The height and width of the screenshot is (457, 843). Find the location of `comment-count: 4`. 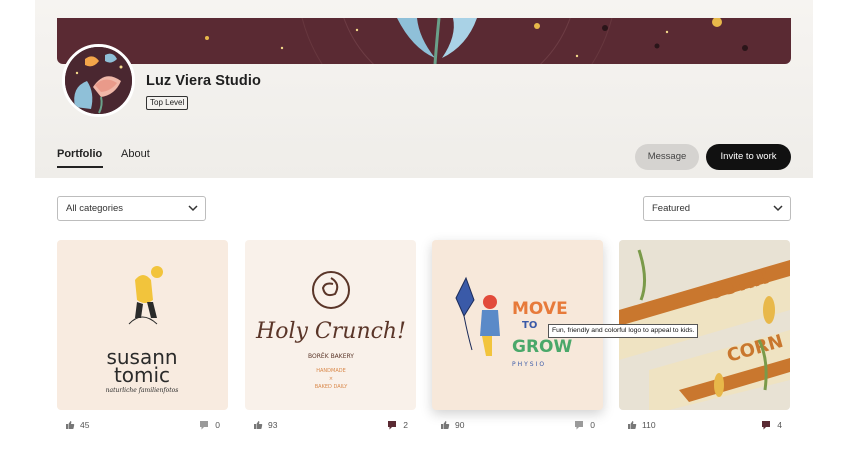

comment-count: 4 is located at coordinates (779, 425).